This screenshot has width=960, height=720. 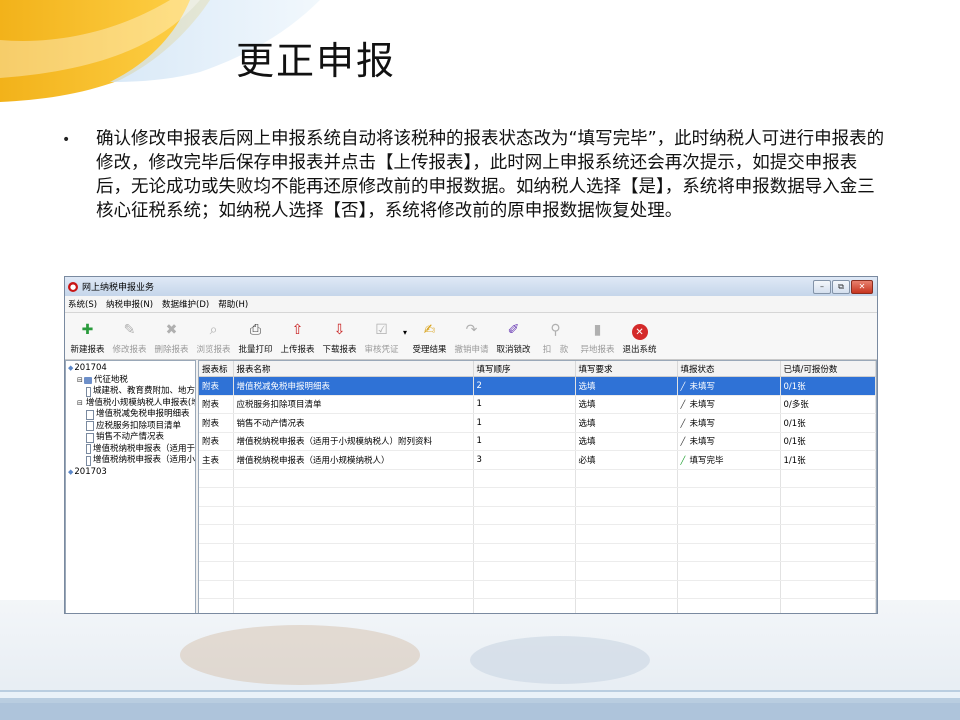 I want to click on tree-node: 城建税、教育费附加、地方, so click(x=130, y=392).